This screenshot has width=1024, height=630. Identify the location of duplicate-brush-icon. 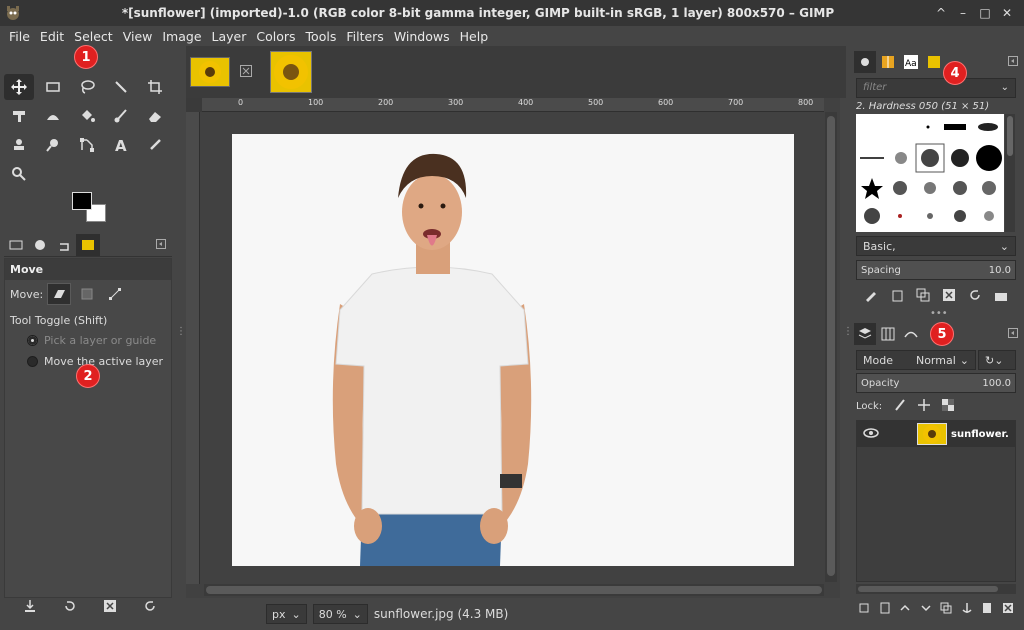
(923, 296).